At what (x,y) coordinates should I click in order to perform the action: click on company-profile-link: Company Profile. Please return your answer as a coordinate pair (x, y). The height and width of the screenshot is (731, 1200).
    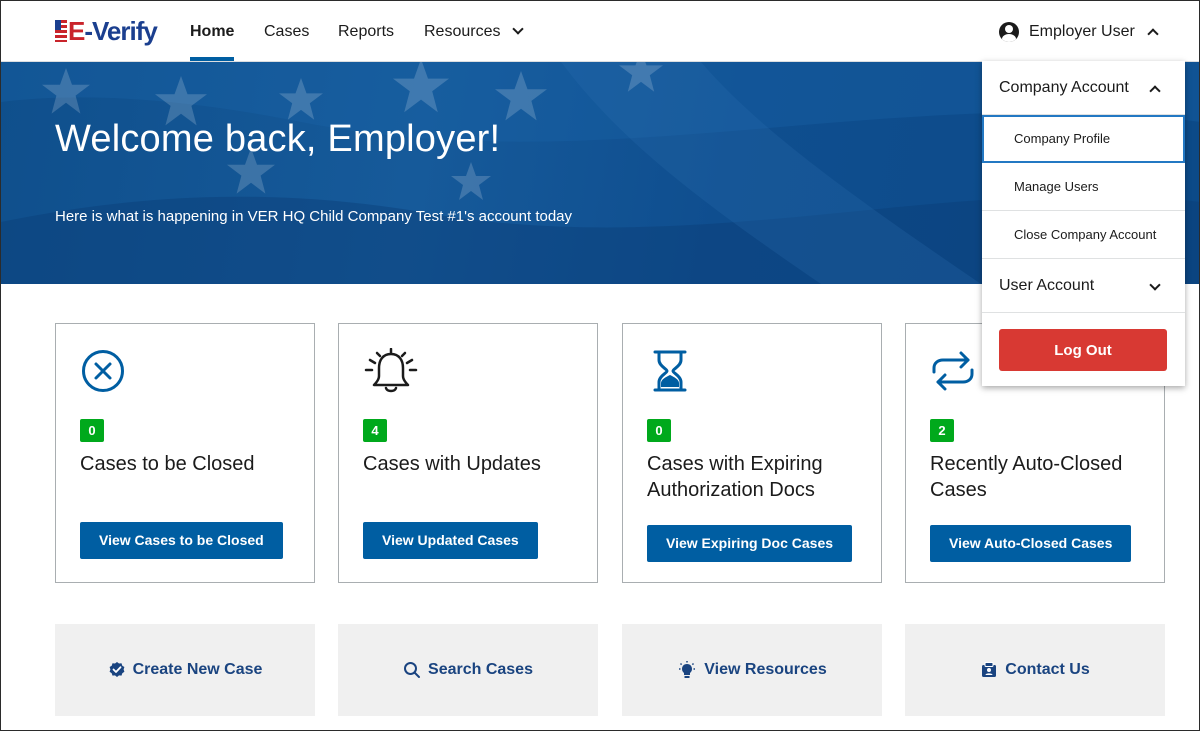
    Looking at the image, I should click on (1083, 139).